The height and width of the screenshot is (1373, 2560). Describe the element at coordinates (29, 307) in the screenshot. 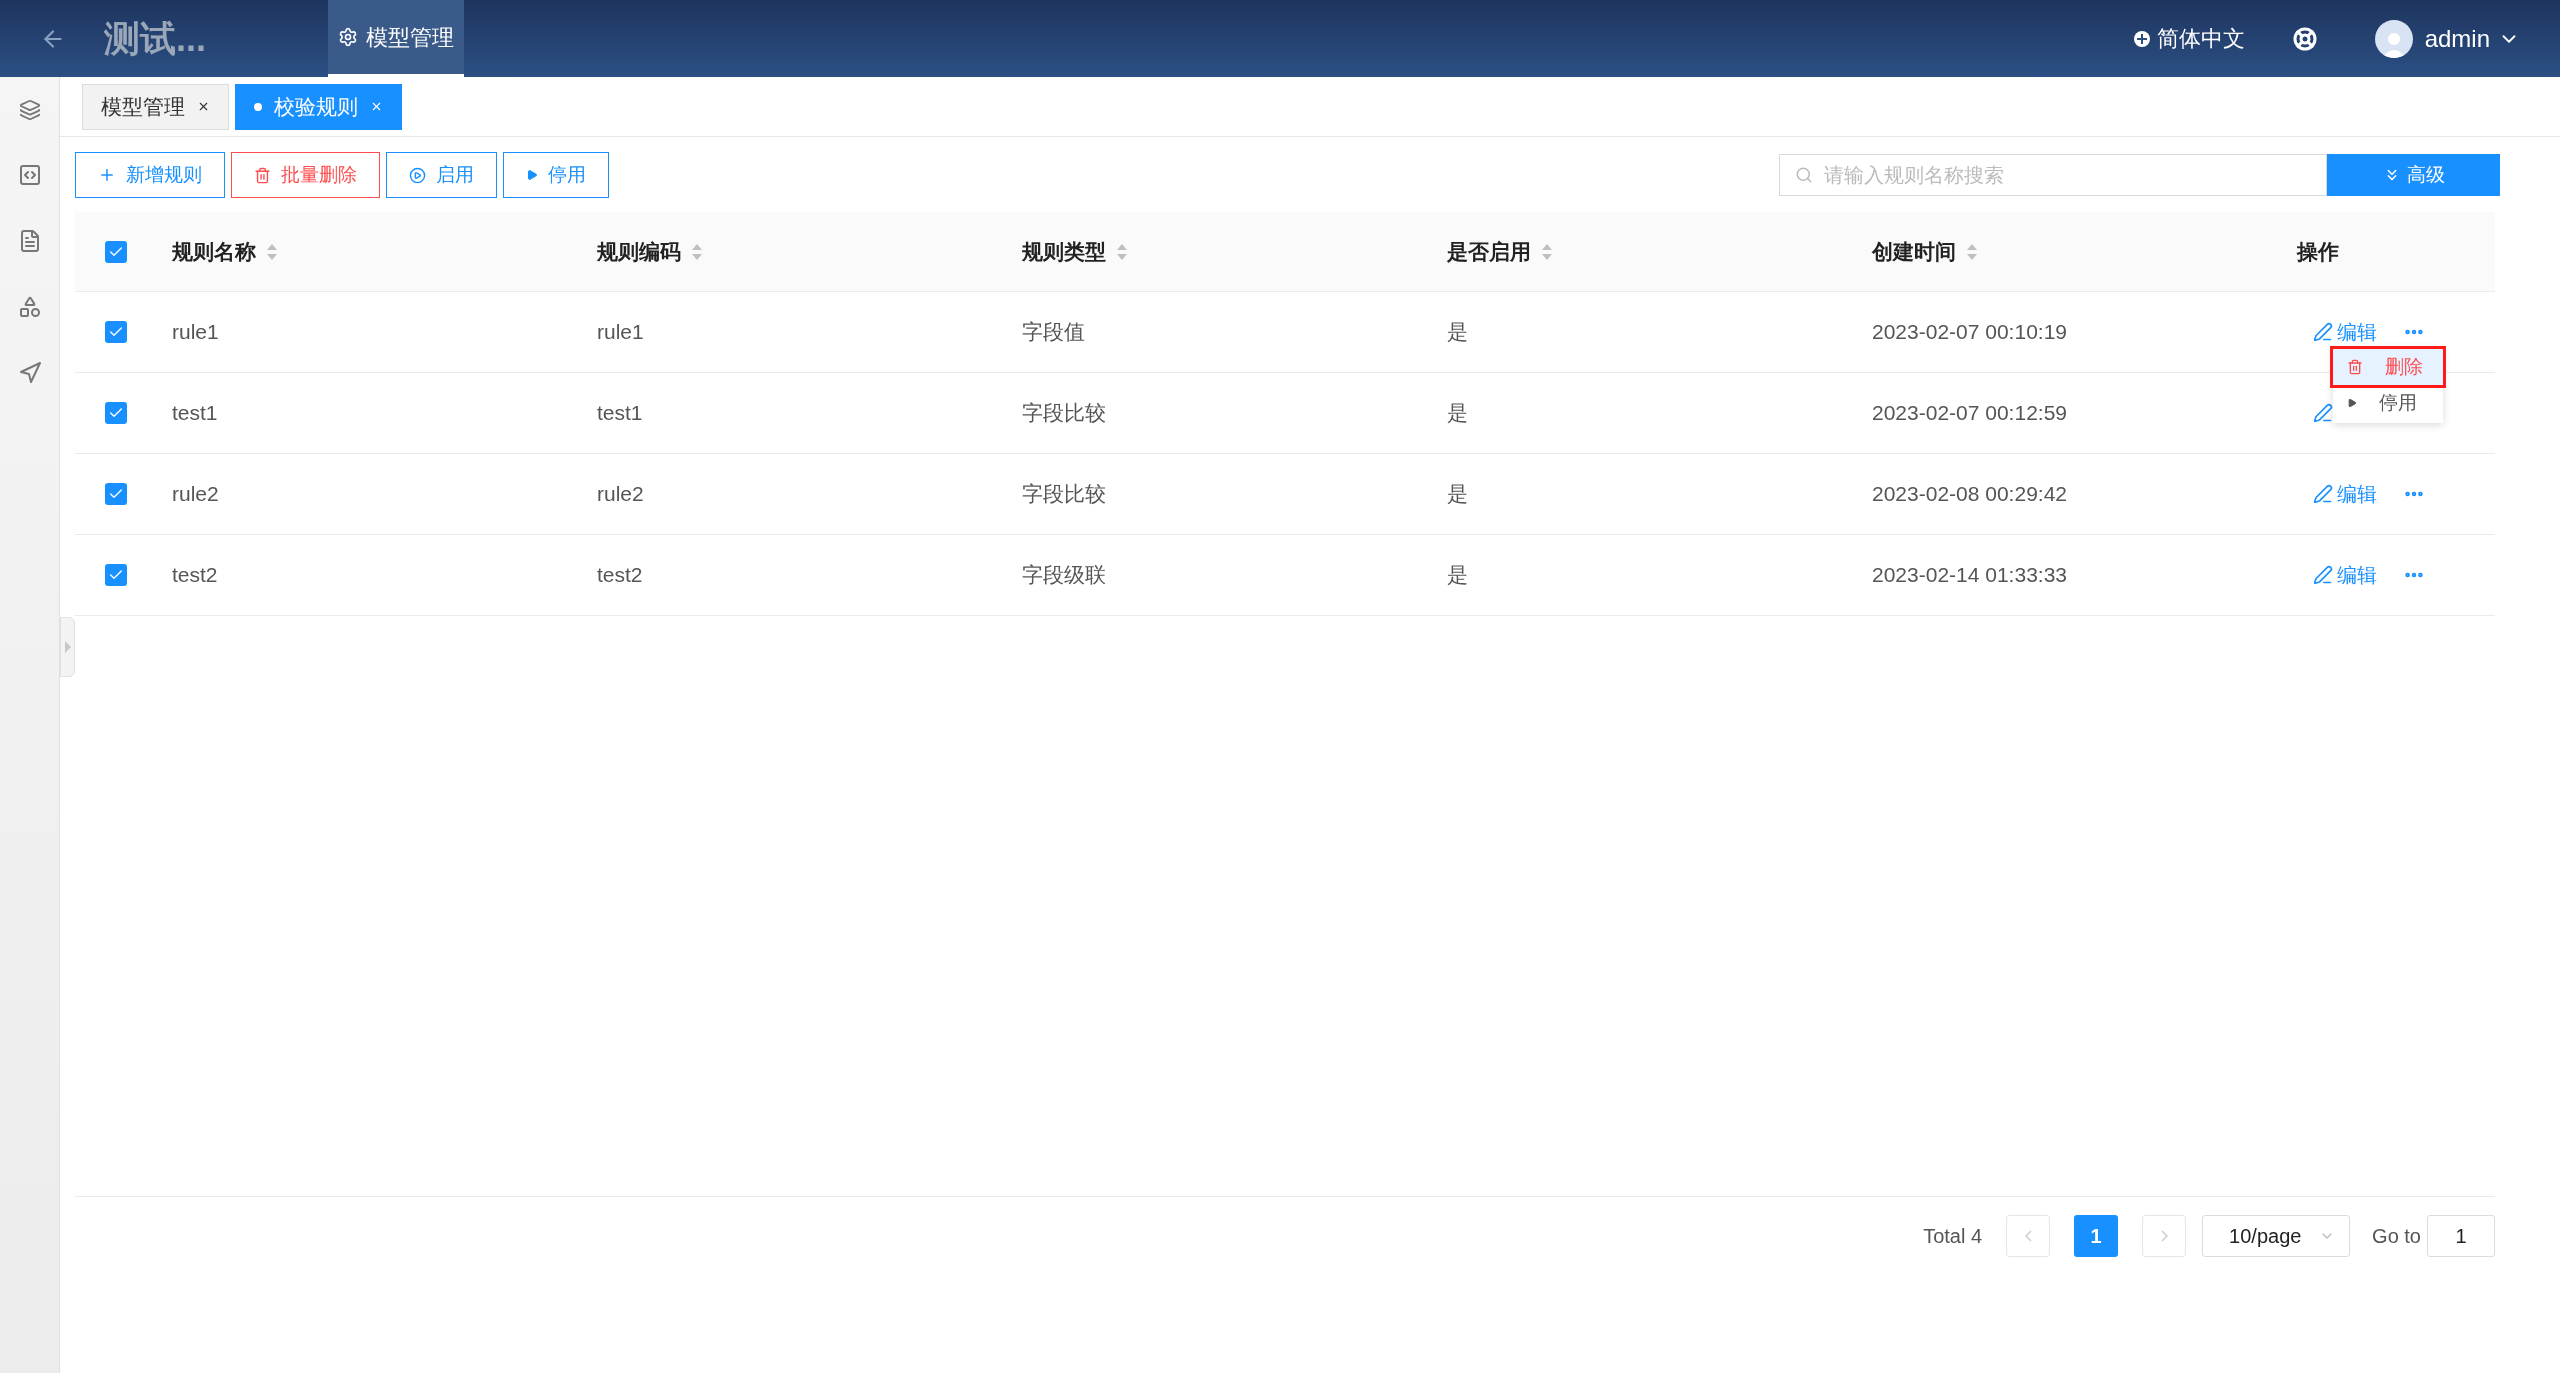

I see `shapes-icon` at that location.